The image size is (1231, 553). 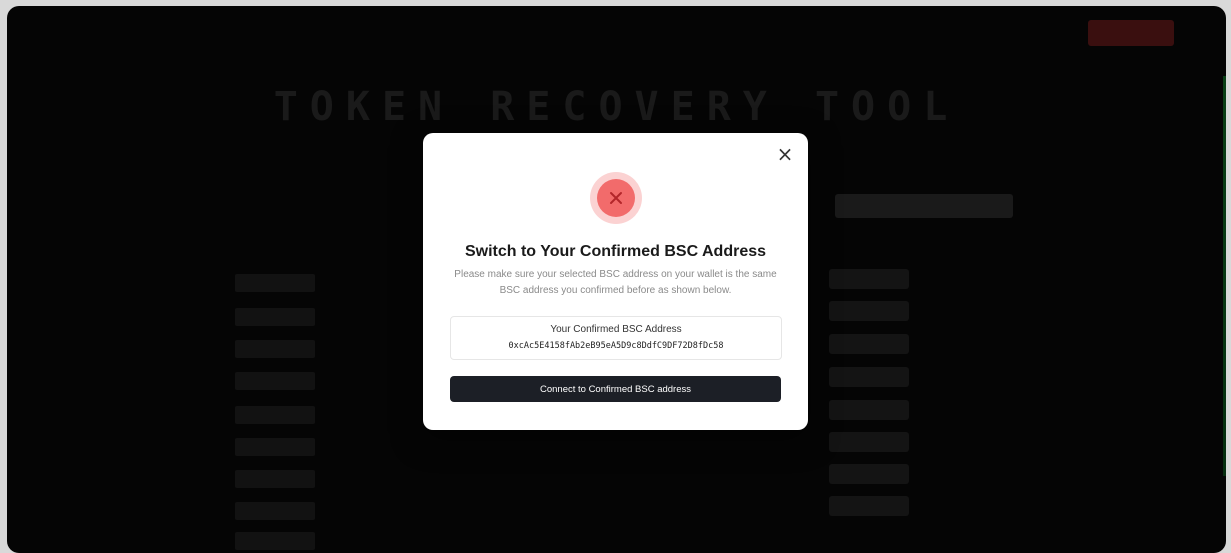 I want to click on error-x-icon, so click(x=616, y=198).